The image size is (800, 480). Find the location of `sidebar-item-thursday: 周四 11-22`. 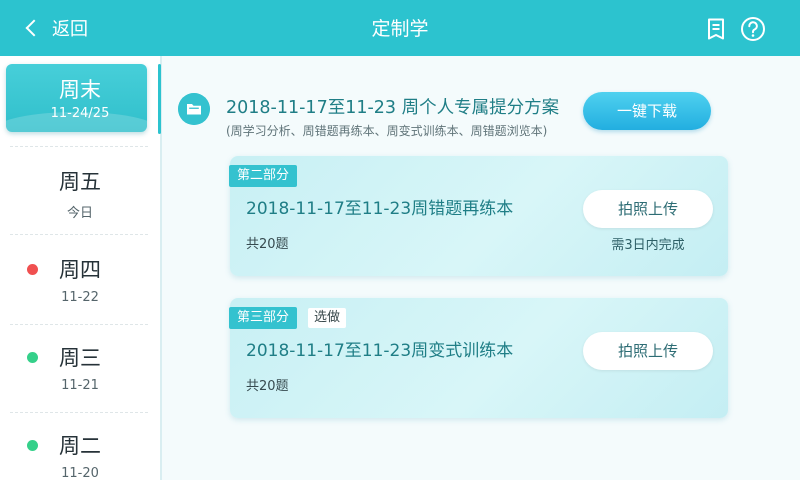

sidebar-item-thursday: 周四 11-22 is located at coordinates (80, 285).